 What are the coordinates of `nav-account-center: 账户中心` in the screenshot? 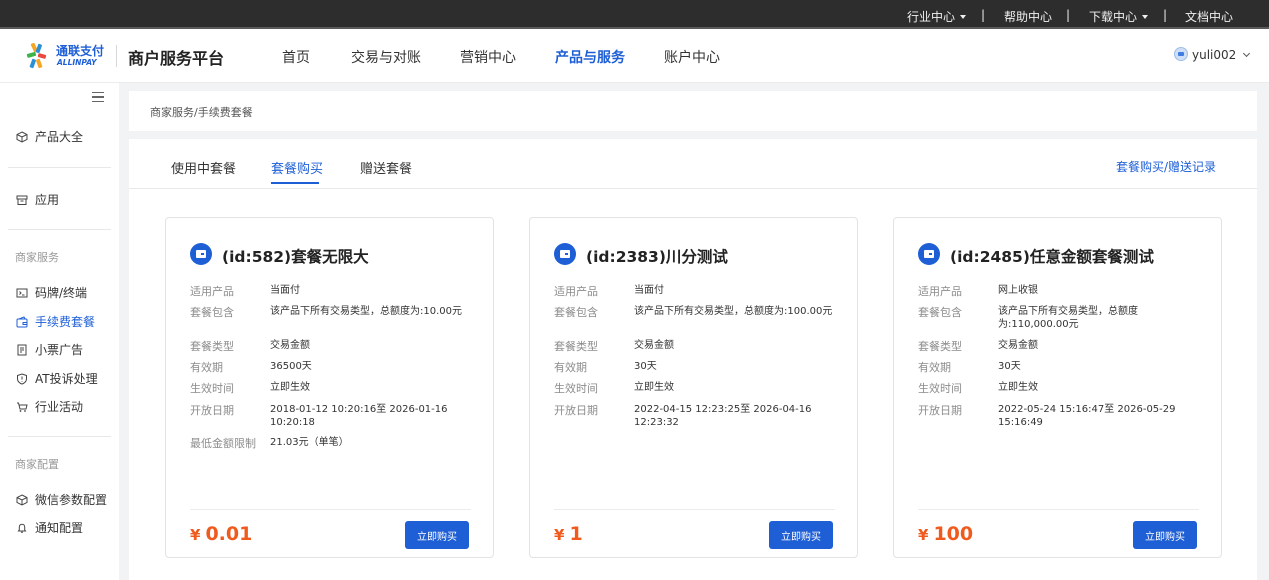 It's located at (692, 57).